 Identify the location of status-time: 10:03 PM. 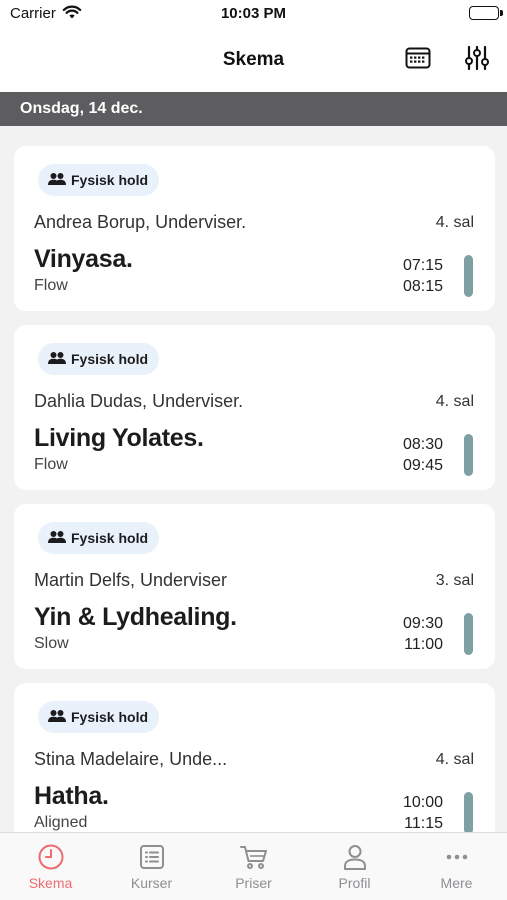
(253, 13).